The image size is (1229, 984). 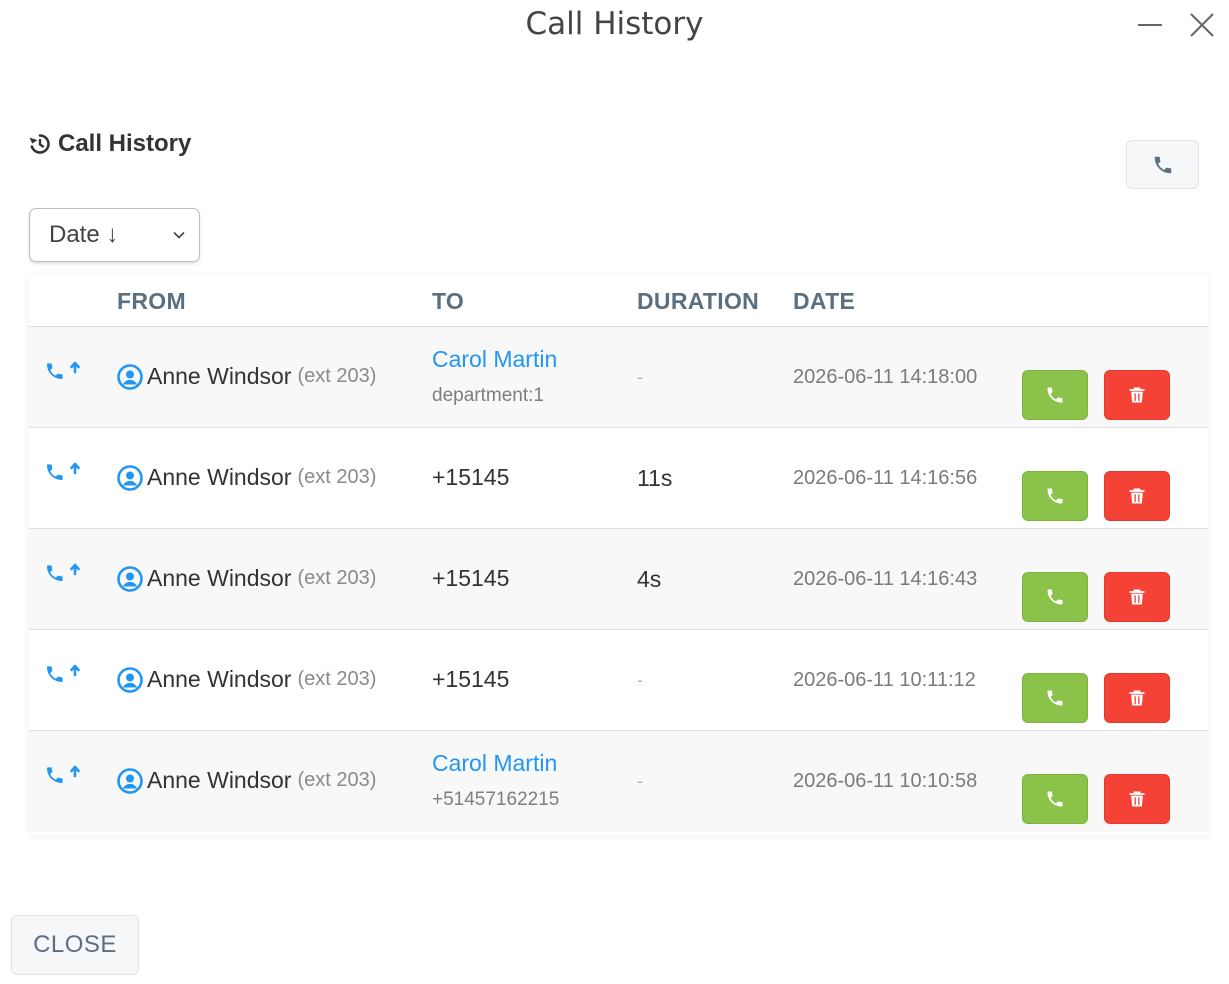 I want to click on window-close-button, so click(x=1202, y=25).